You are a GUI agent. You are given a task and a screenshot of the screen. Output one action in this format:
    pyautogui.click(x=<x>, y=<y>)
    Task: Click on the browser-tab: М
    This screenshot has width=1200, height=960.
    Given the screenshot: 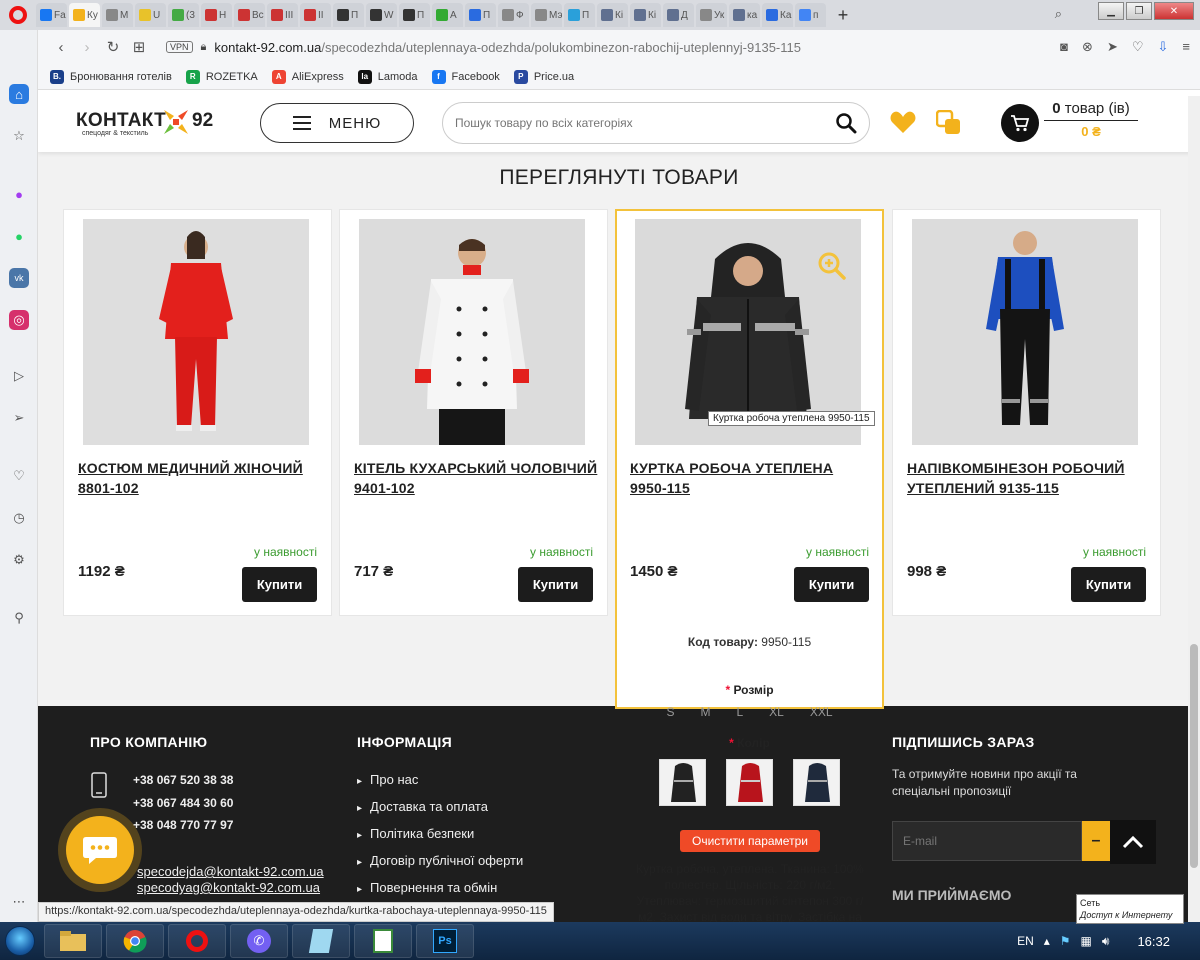 What is the action you would take?
    pyautogui.click(x=117, y=15)
    